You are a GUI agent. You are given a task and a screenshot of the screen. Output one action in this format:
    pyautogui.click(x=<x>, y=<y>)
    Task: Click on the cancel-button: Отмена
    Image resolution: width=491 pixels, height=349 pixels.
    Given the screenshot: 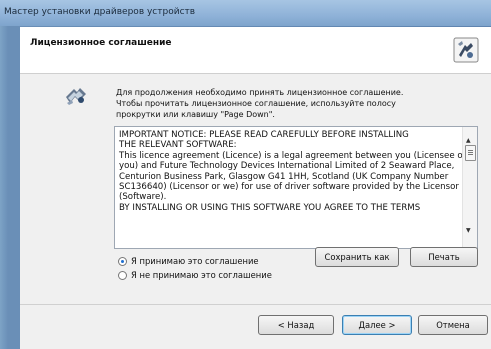 What is the action you would take?
    pyautogui.click(x=453, y=325)
    